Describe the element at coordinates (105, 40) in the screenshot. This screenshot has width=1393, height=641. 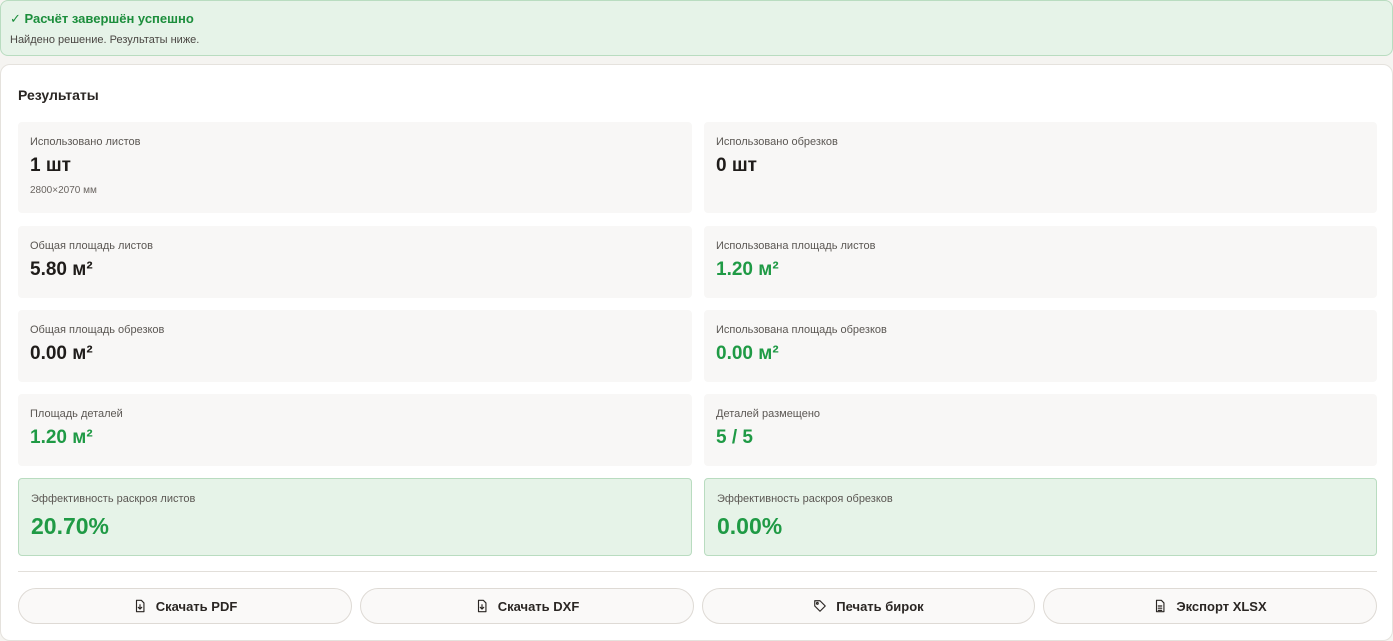
I see `alert-message: Найдено решение. Результаты ниже.` at that location.